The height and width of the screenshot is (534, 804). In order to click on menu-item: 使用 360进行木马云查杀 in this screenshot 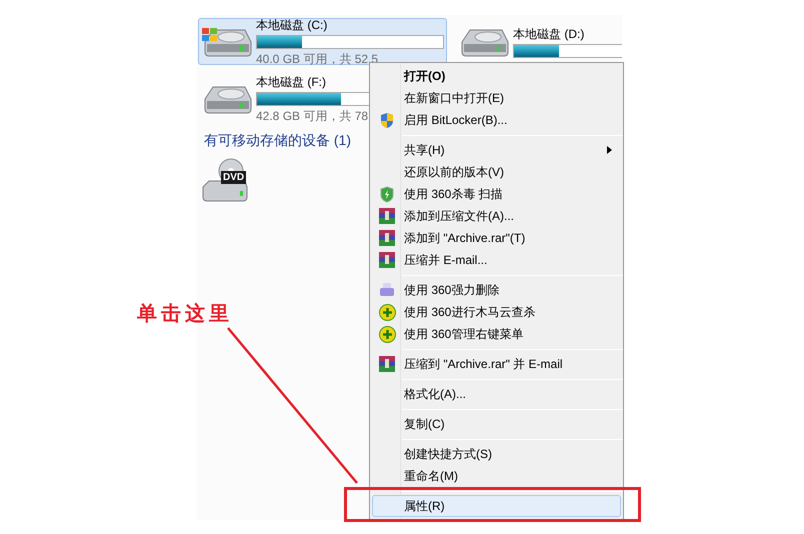, I will do `click(496, 312)`.